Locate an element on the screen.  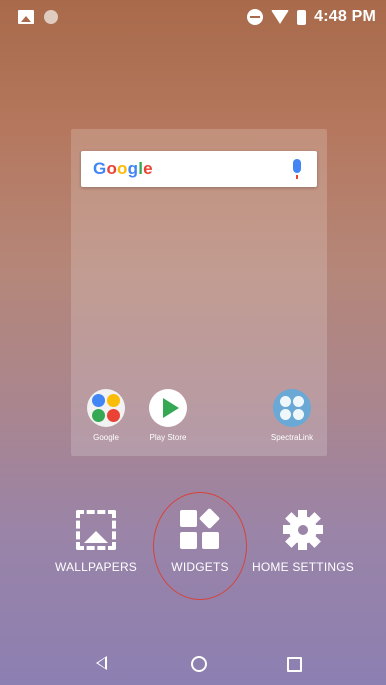
app-google: Google is located at coordinates (106, 415).